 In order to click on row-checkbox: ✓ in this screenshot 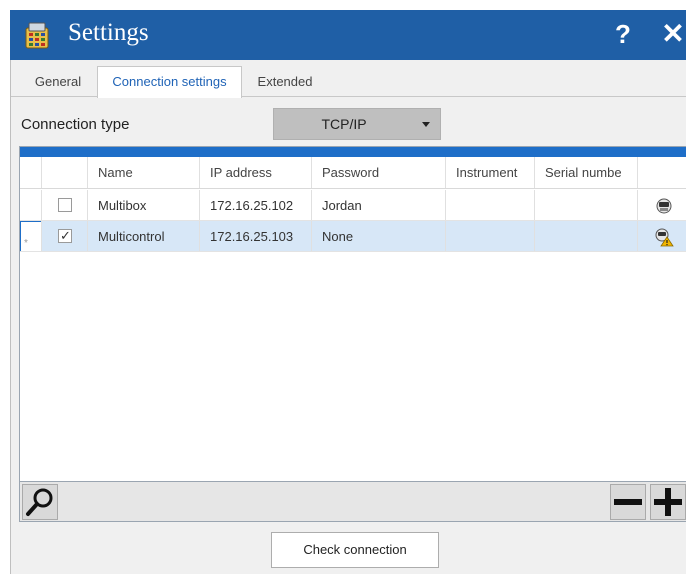, I will do `click(65, 235)`.